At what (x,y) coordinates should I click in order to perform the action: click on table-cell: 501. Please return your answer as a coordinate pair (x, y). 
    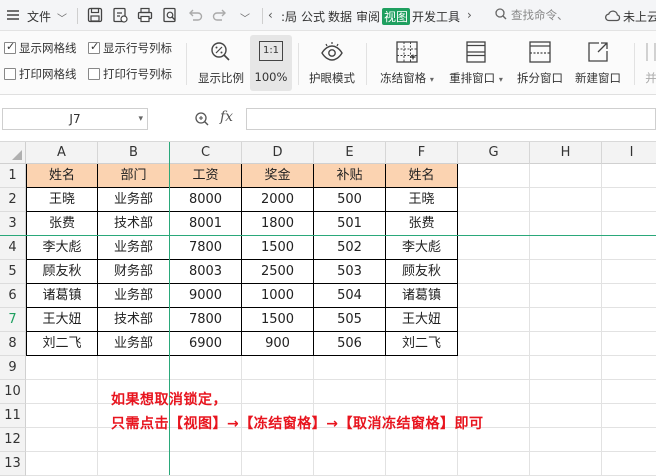
    Looking at the image, I should click on (350, 224).